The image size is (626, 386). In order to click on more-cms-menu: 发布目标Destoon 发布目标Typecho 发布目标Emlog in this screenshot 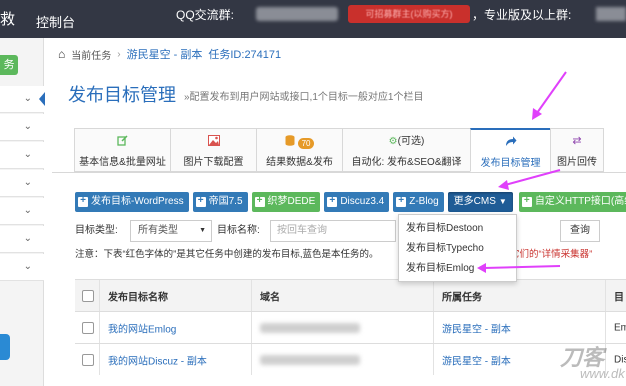, I will do `click(457, 248)`.